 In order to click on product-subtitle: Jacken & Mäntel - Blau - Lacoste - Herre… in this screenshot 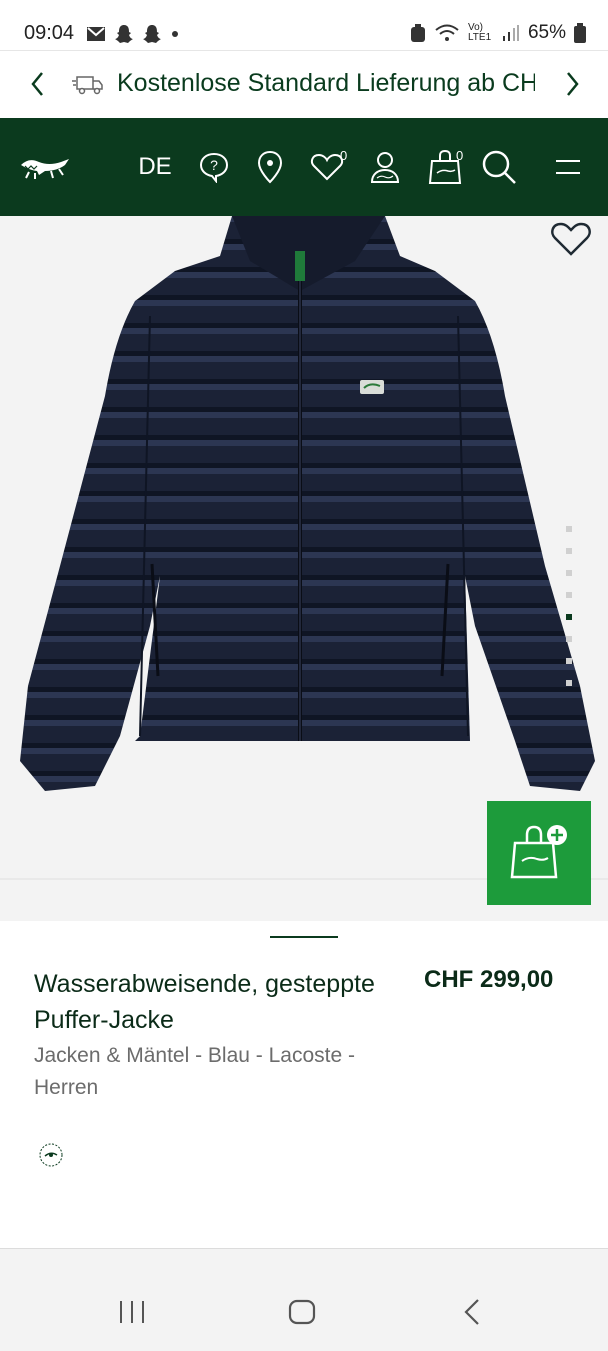, I will do `click(194, 1071)`.